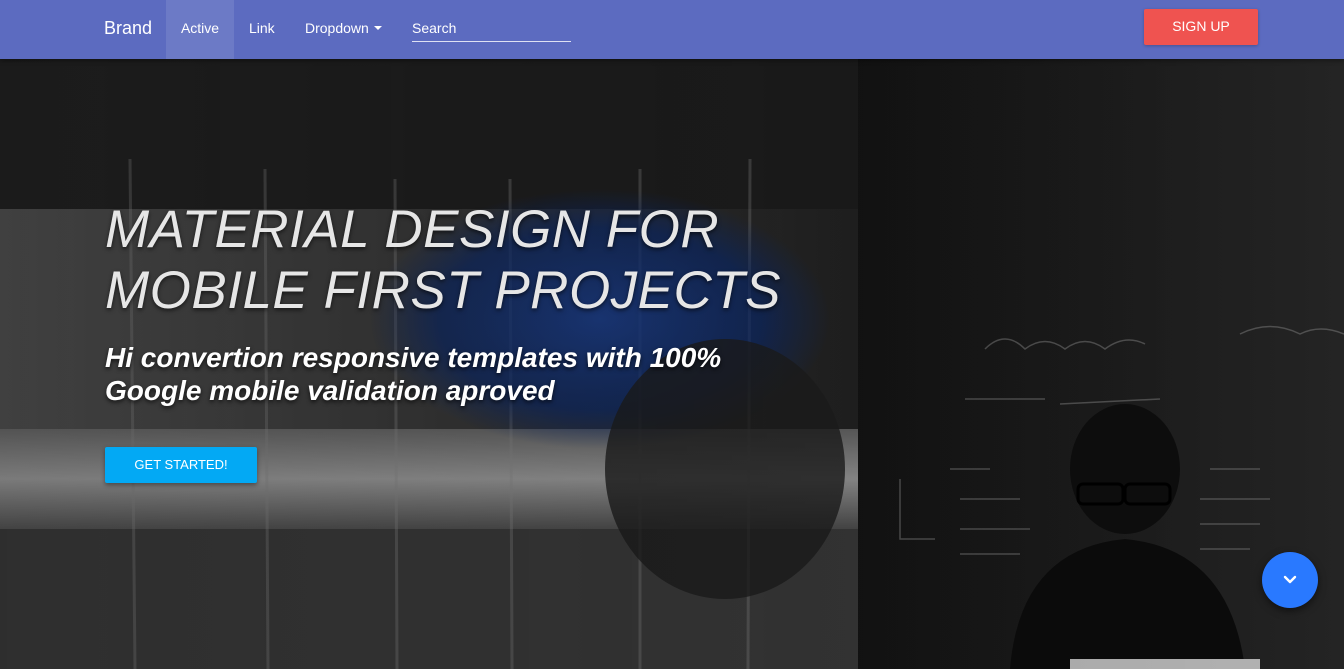 The image size is (1344, 669). Describe the element at coordinates (337, 28) in the screenshot. I see `nav-item-label: Dropdown` at that location.